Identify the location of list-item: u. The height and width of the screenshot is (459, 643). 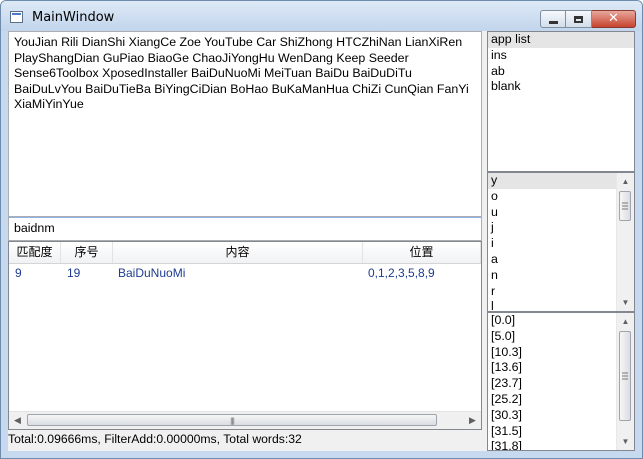
(561, 213).